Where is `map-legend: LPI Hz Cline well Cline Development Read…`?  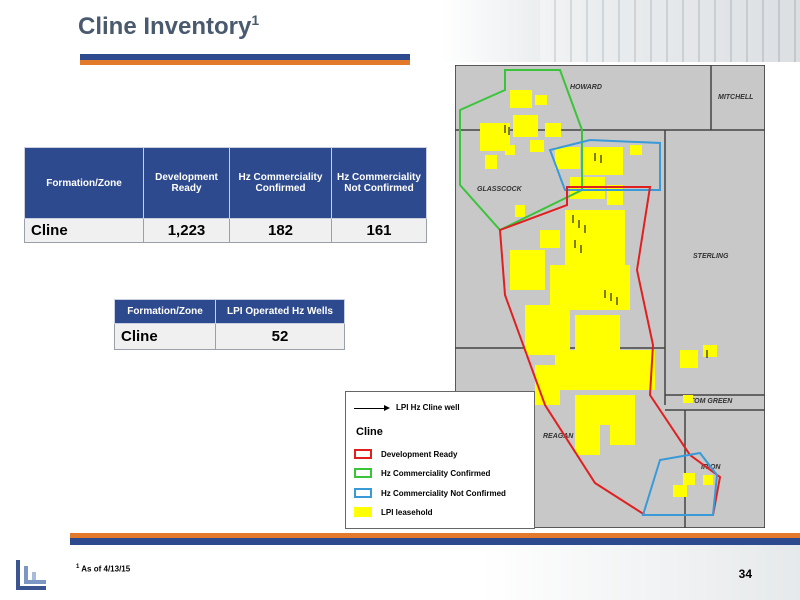
map-legend: LPI Hz Cline well Cline Development Read… is located at coordinates (440, 460).